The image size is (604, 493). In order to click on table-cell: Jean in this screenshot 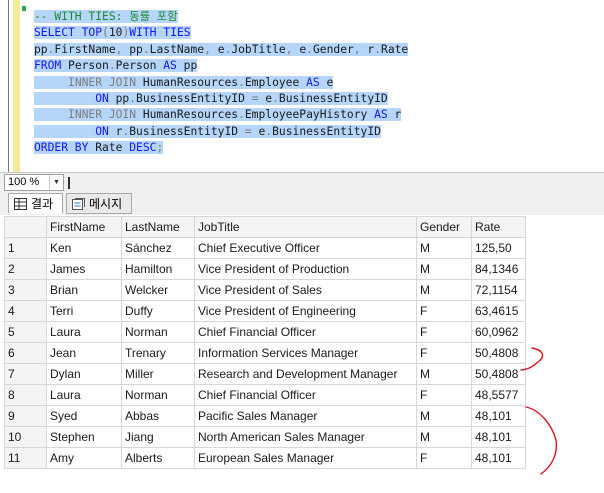, I will do `click(84, 353)`.